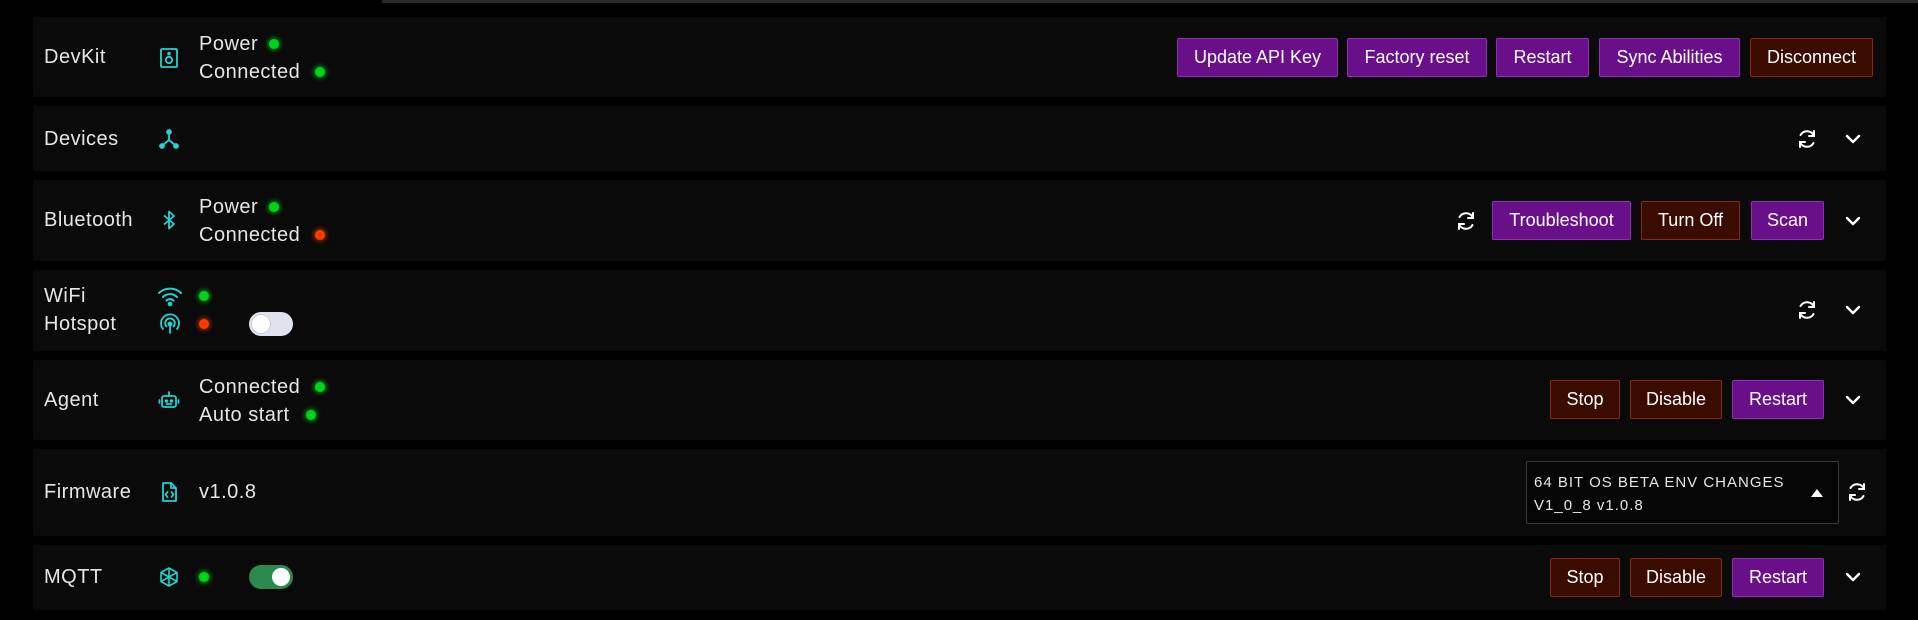 Image resolution: width=1918 pixels, height=620 pixels. Describe the element at coordinates (1853, 221) in the screenshot. I see `bluetooth-chevron-down-icon` at that location.